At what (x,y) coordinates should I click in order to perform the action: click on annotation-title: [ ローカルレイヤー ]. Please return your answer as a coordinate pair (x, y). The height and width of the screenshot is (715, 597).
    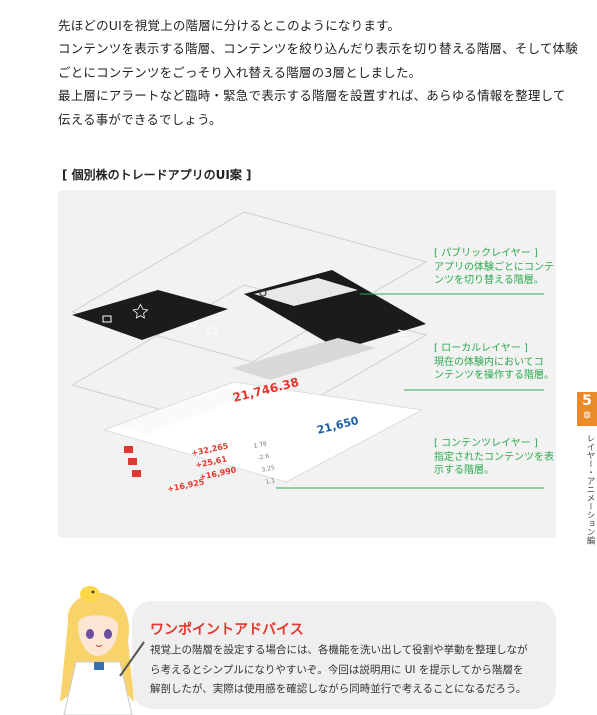
    Looking at the image, I should click on (481, 348).